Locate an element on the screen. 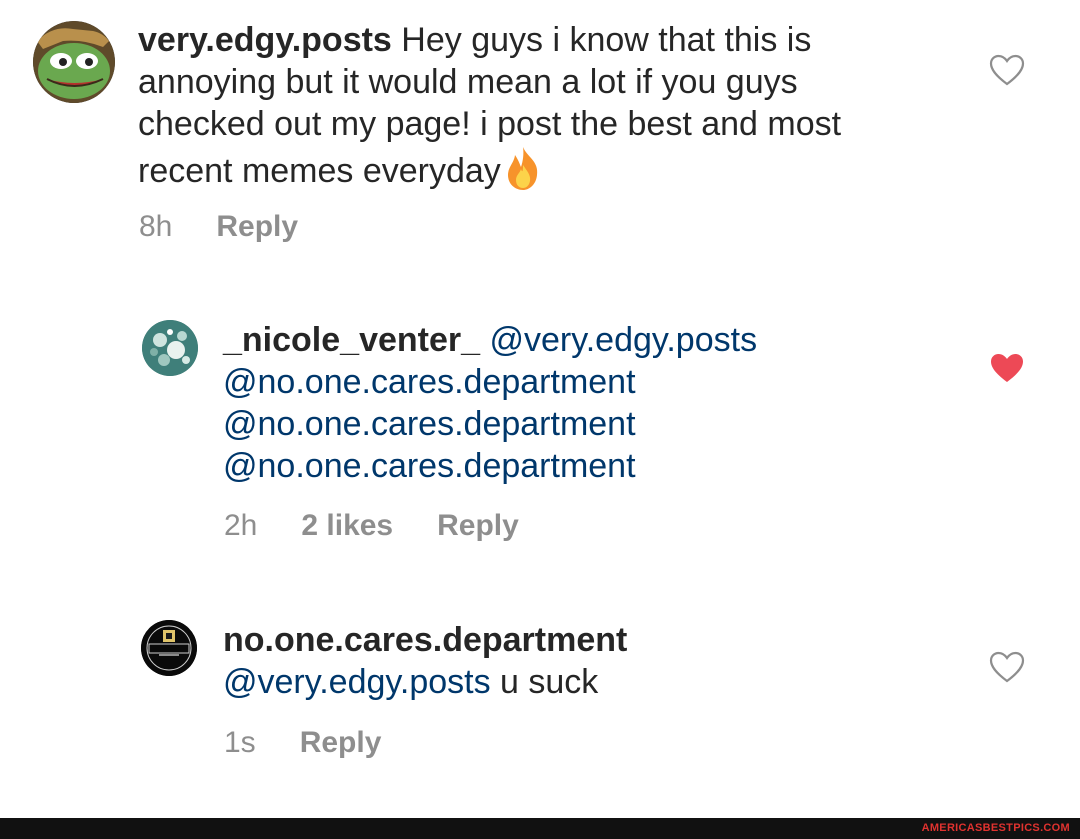  department-logo-icon is located at coordinates (169, 648).